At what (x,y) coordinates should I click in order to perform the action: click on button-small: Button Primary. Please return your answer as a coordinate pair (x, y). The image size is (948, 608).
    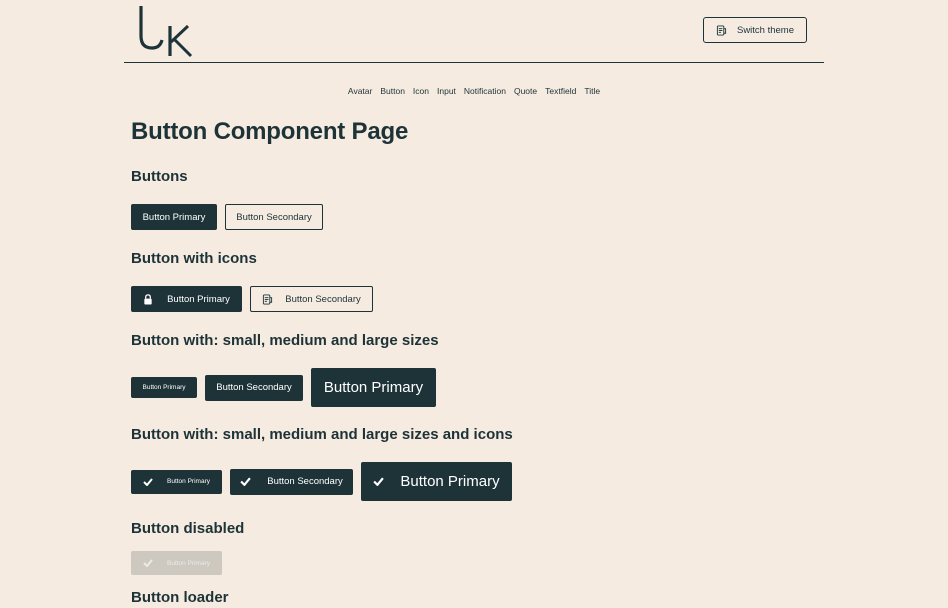
    Looking at the image, I should click on (164, 387).